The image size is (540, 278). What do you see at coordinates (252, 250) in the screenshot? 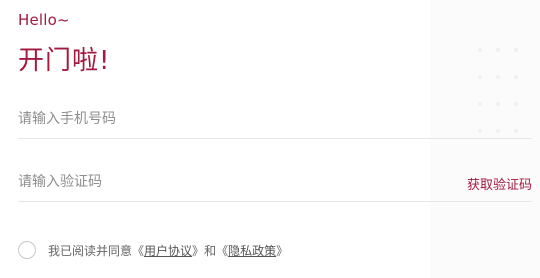
I see `privacy-policy-link: 隐私政策` at bounding box center [252, 250].